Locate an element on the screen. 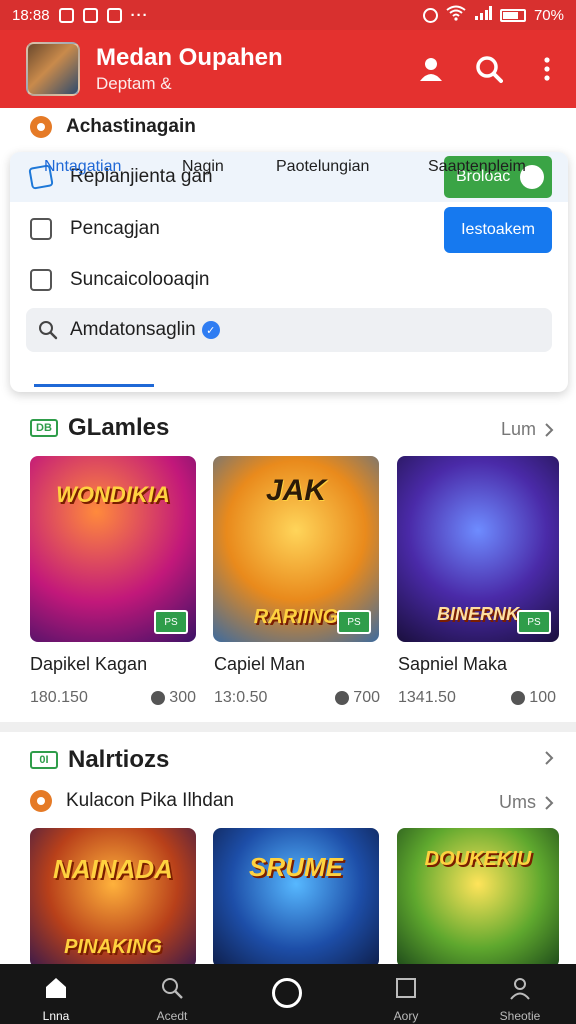 This screenshot has width=576, height=1024. nav-label: Sheotie is located at coordinates (520, 1016).